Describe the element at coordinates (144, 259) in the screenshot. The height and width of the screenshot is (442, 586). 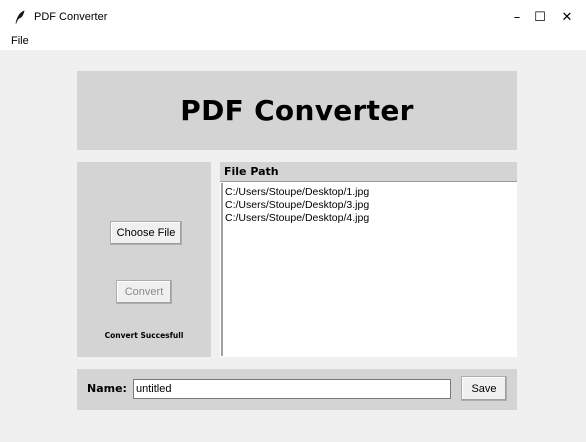
I see `controls-panel` at that location.